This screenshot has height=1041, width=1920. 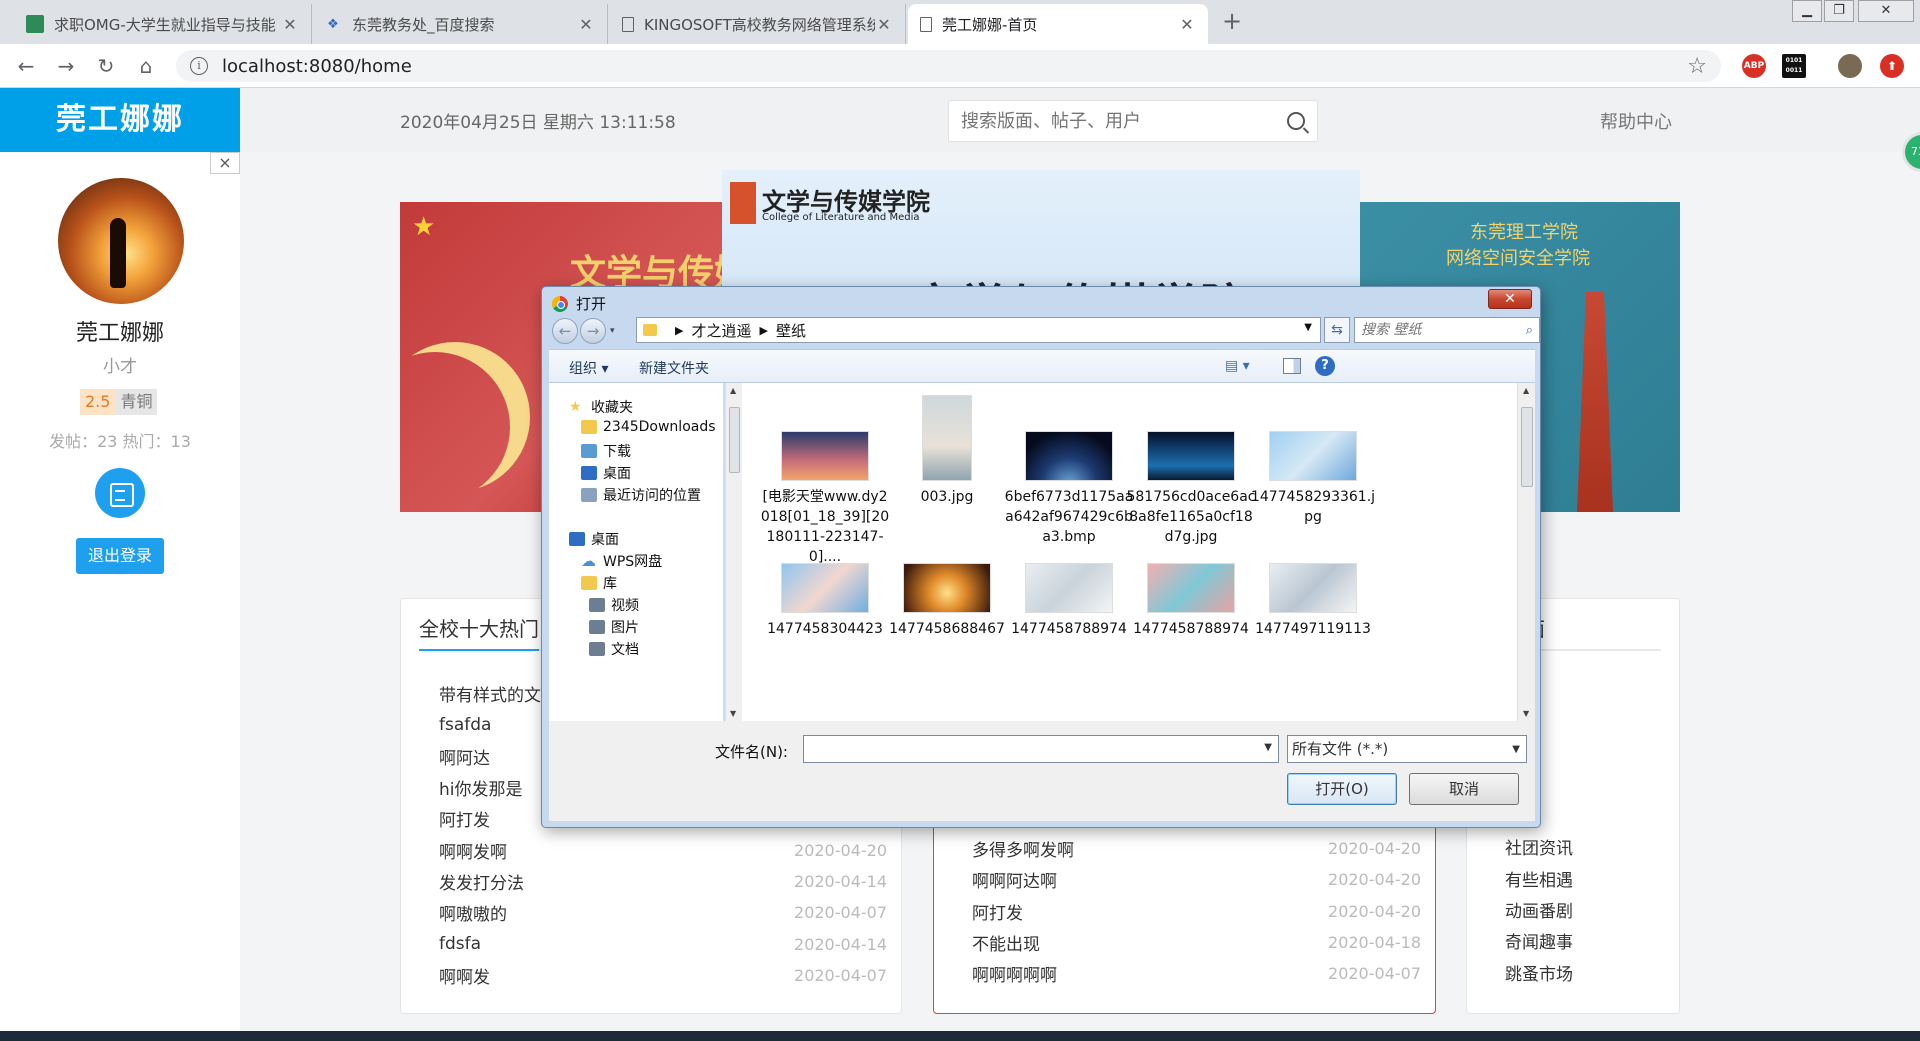 I want to click on file-name: 1477458688467, so click(x=947, y=629).